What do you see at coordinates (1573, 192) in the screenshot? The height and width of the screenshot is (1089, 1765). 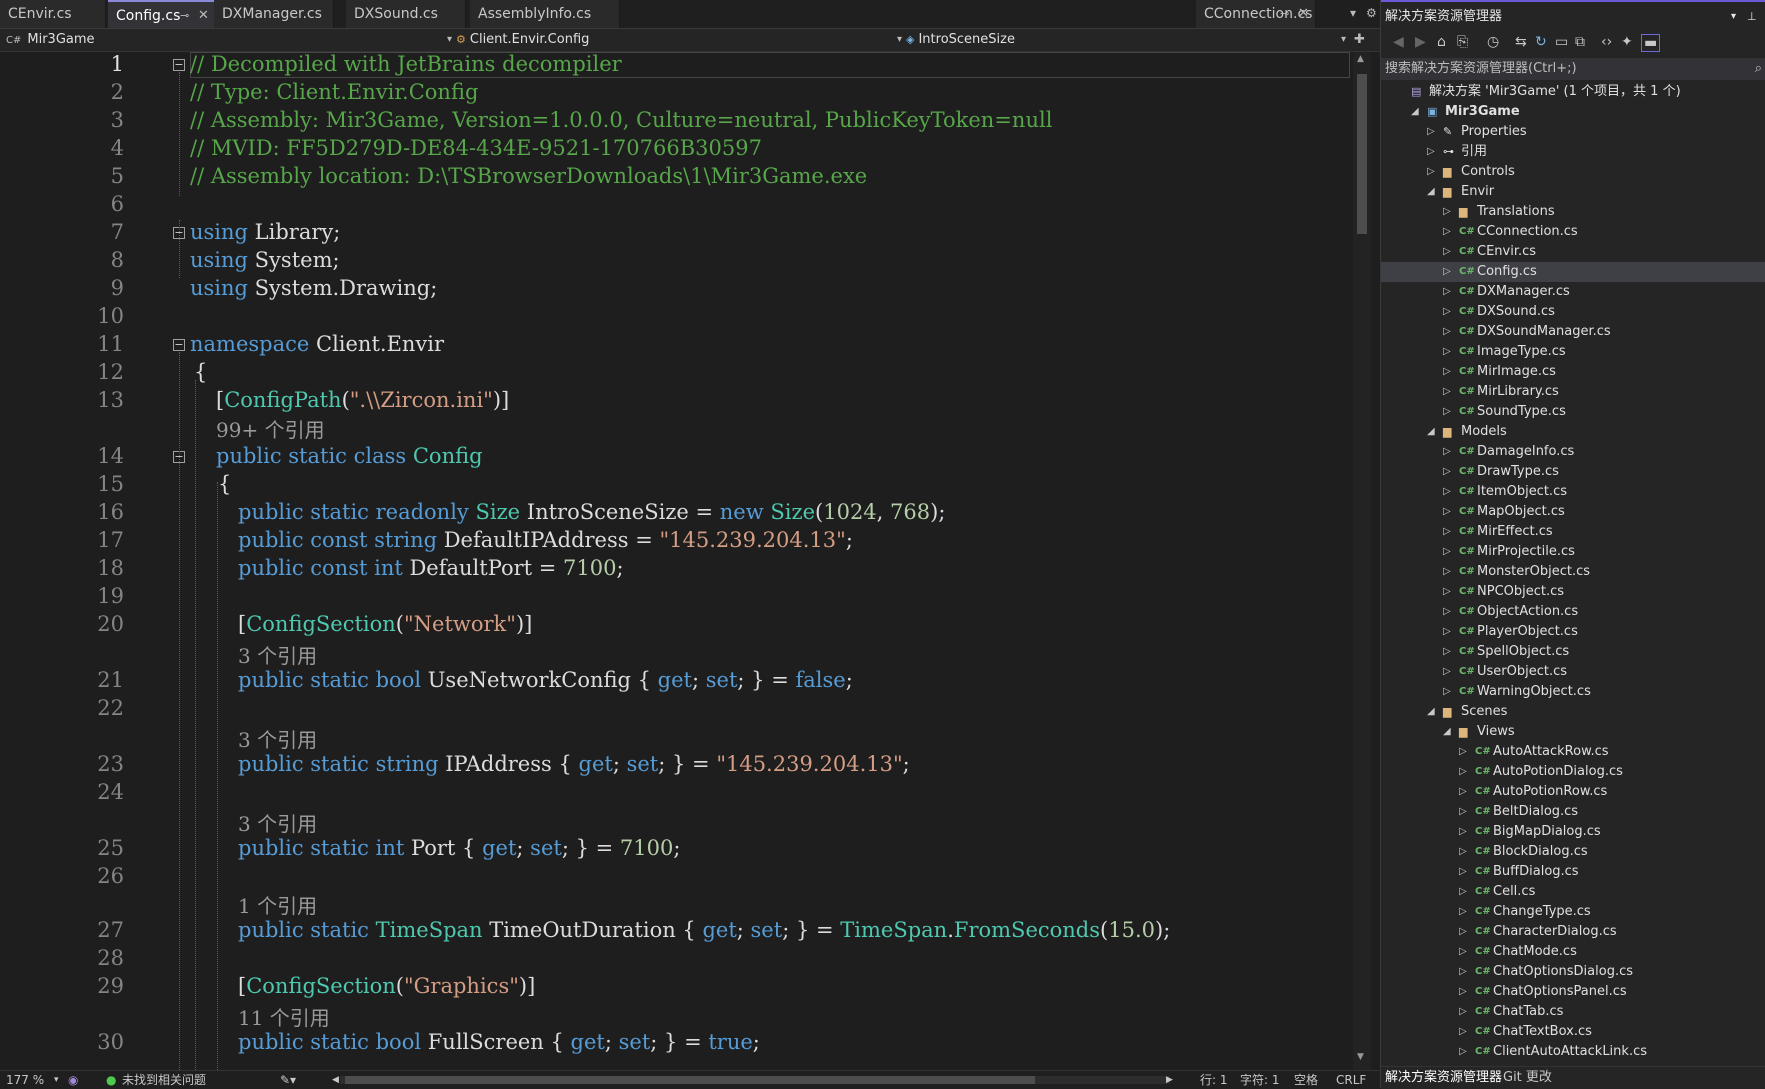 I see `tree-folder-item: ◢ ▆ Envir` at bounding box center [1573, 192].